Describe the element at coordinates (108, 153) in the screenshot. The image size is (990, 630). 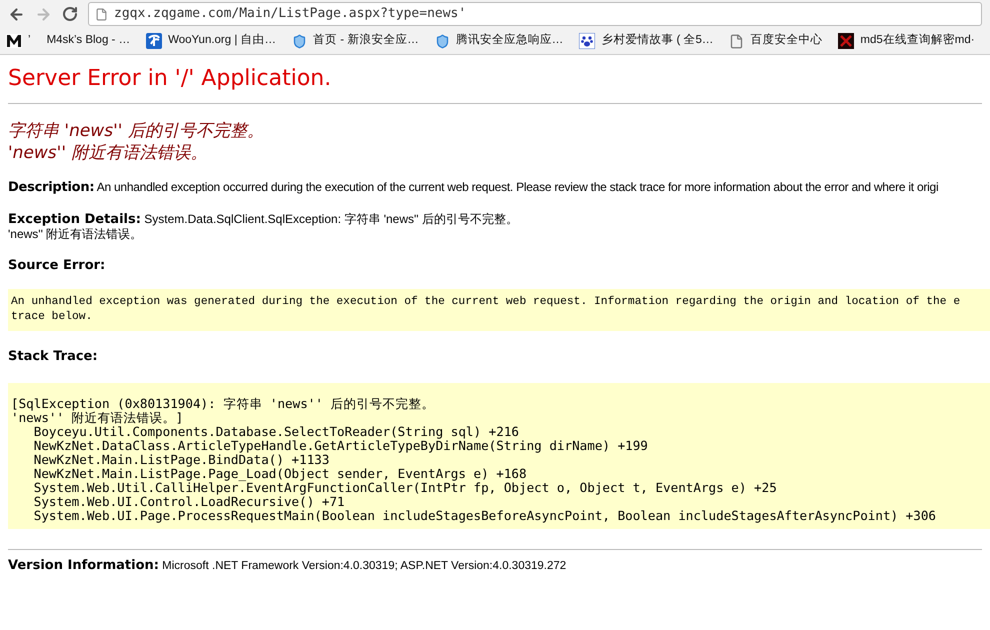
I see `error-message: 'news'' 附近有语法错误。` at that location.